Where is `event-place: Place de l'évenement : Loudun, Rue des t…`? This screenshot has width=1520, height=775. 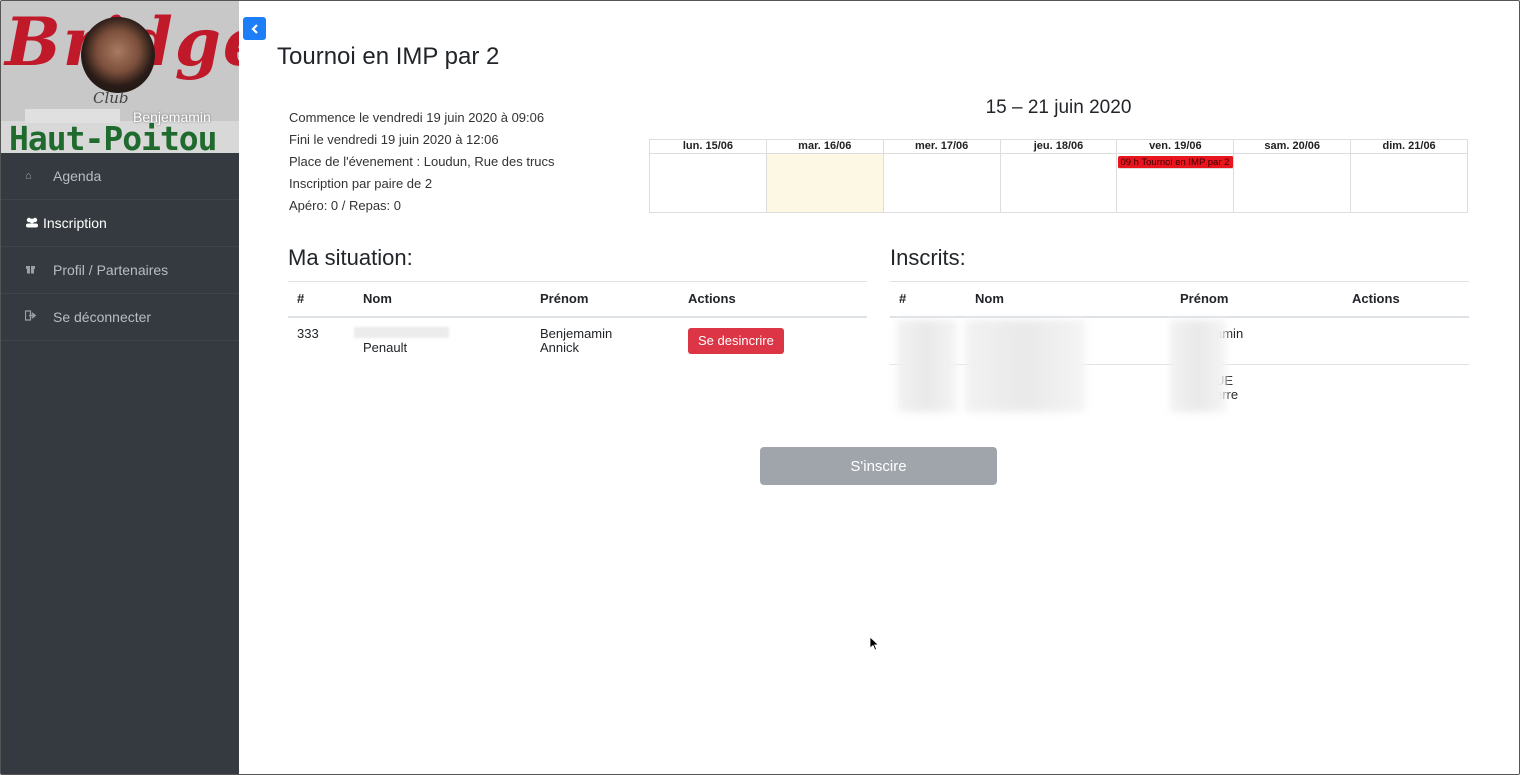 event-place: Place de l'évenement : Loudun, Rue des t… is located at coordinates (422, 161).